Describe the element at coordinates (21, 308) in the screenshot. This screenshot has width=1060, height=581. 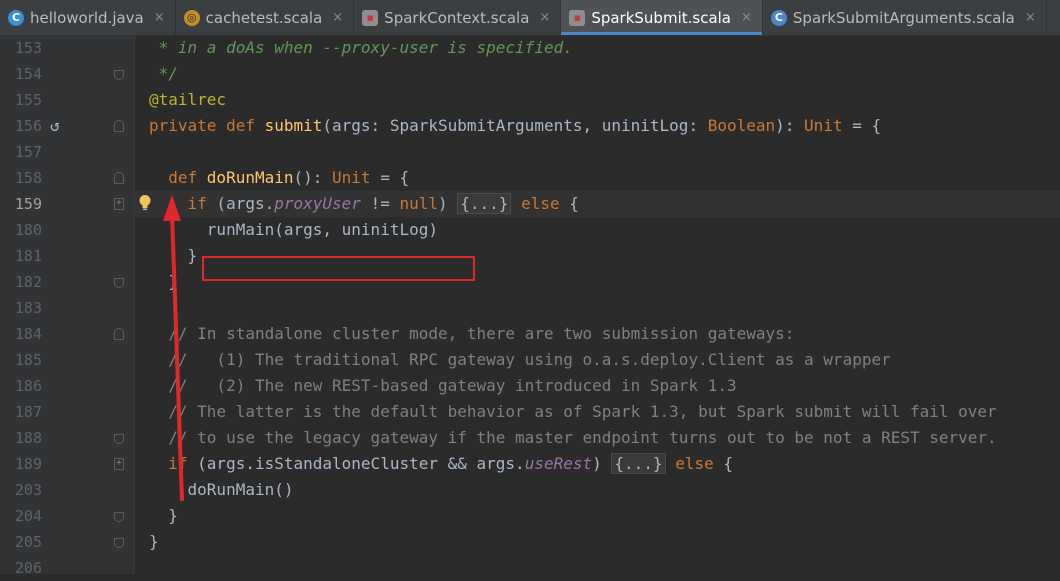
I see `line-number: 183` at that location.